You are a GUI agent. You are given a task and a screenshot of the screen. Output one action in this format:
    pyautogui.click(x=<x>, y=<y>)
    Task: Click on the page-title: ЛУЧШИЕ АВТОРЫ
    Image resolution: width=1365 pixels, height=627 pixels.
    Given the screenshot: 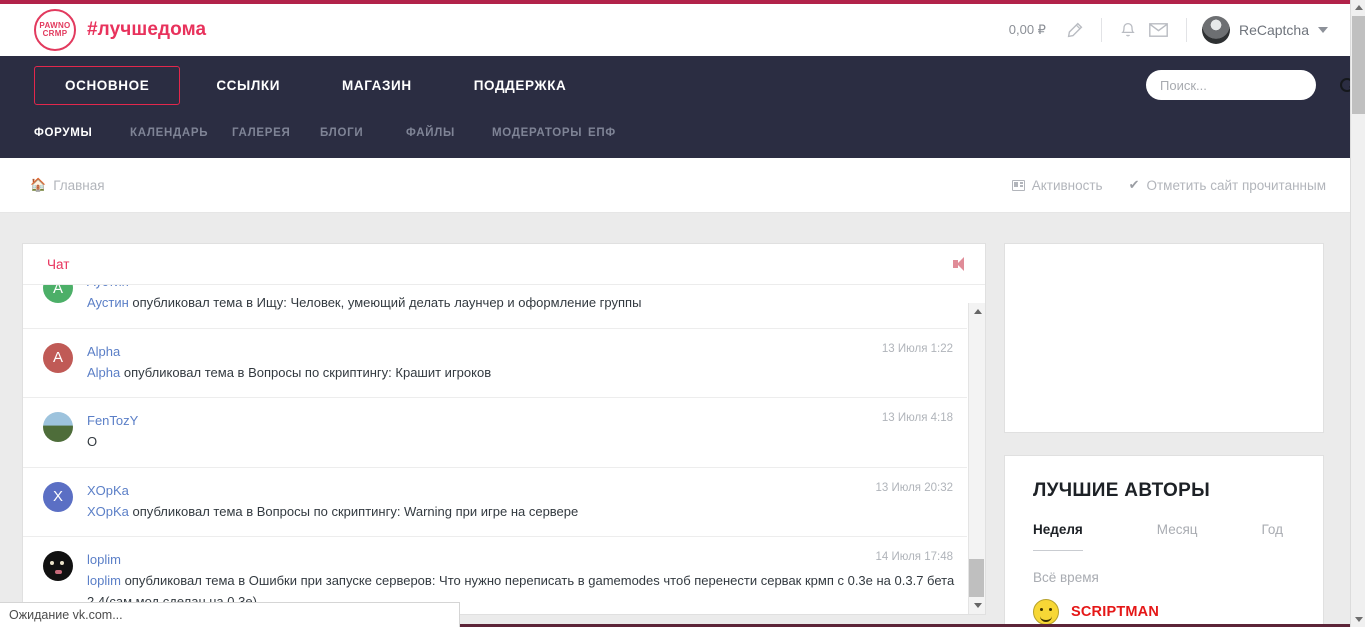 What is the action you would take?
    pyautogui.click(x=1122, y=490)
    